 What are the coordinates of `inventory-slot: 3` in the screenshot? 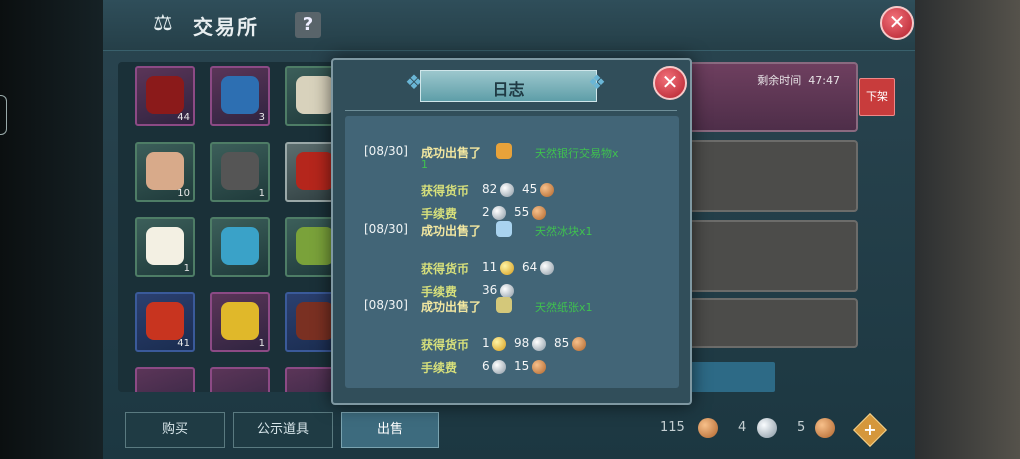 It's located at (240, 96).